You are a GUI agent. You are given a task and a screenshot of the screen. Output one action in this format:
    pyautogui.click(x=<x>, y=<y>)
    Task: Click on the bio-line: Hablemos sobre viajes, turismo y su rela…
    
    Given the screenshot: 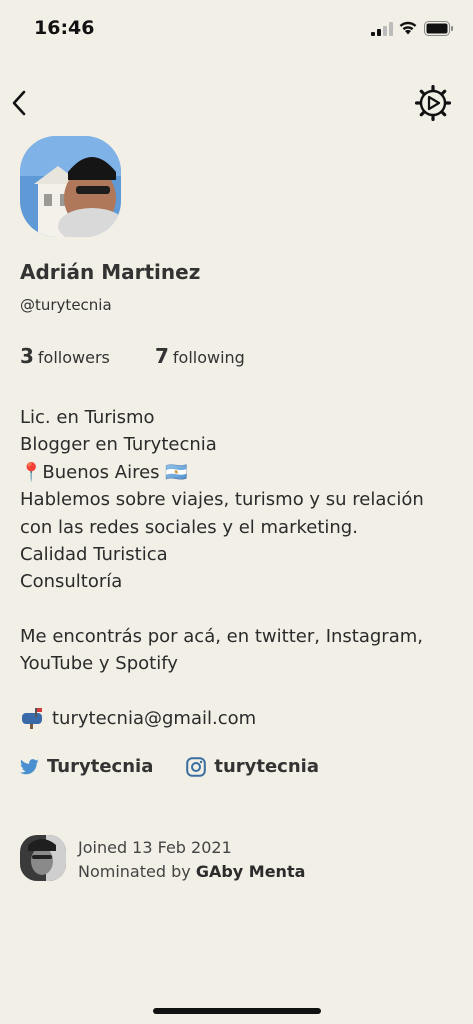 What is the action you would take?
    pyautogui.click(x=222, y=500)
    